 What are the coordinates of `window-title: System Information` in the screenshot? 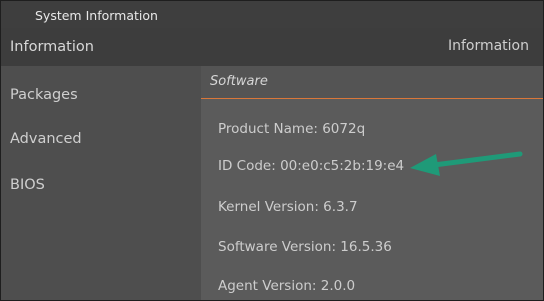 It's located at (96, 15).